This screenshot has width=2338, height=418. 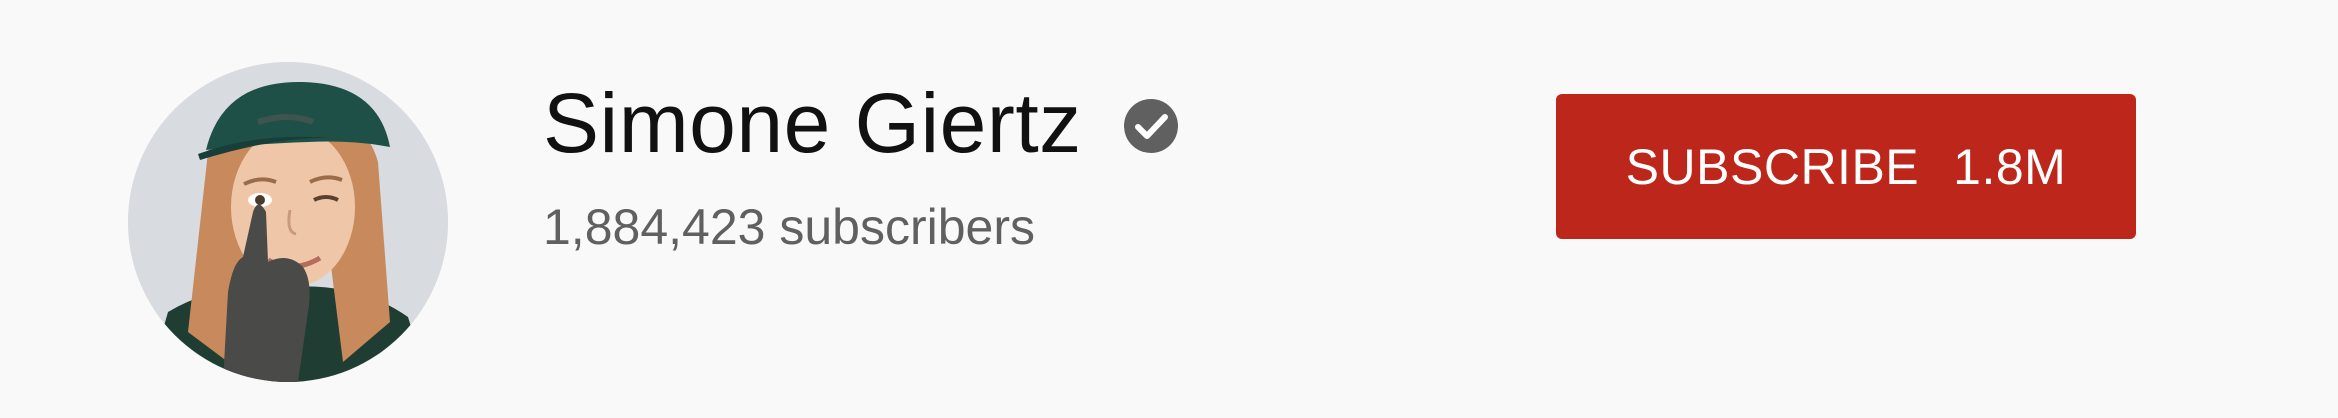 What do you see at coordinates (1150, 126) in the screenshot?
I see `verified-checkmark-icon` at bounding box center [1150, 126].